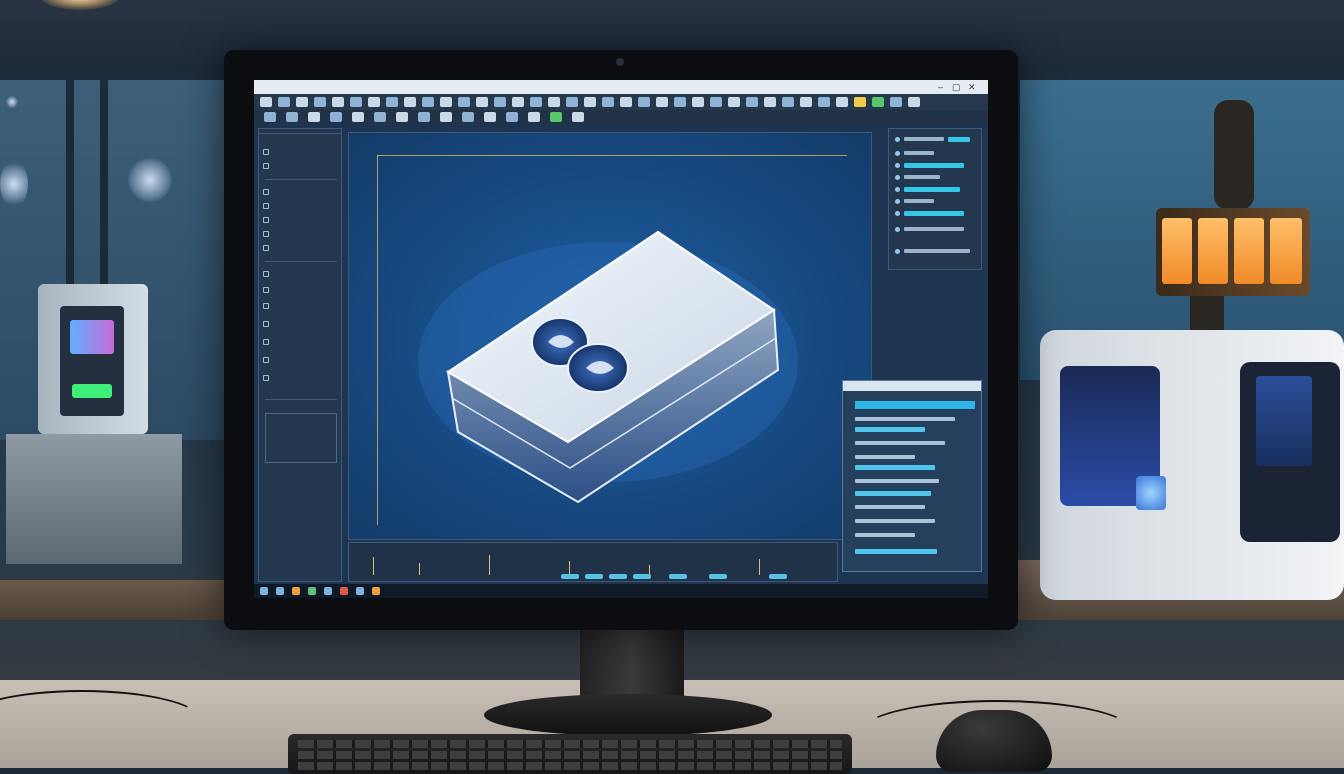 The height and width of the screenshot is (774, 1344). Describe the element at coordinates (915, 405) in the screenshot. I see `dialog-selected-row` at that location.